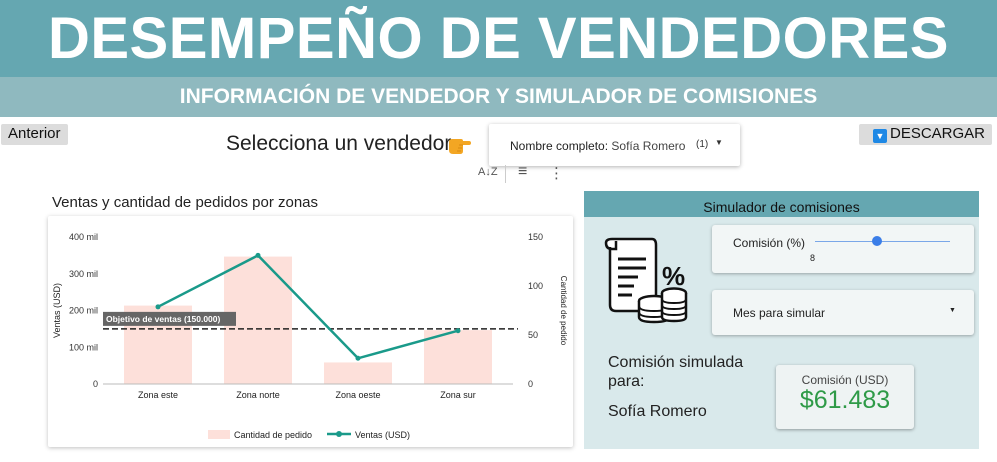  What do you see at coordinates (488, 172) in the screenshot?
I see `sort-icon: A↓Z` at bounding box center [488, 172].